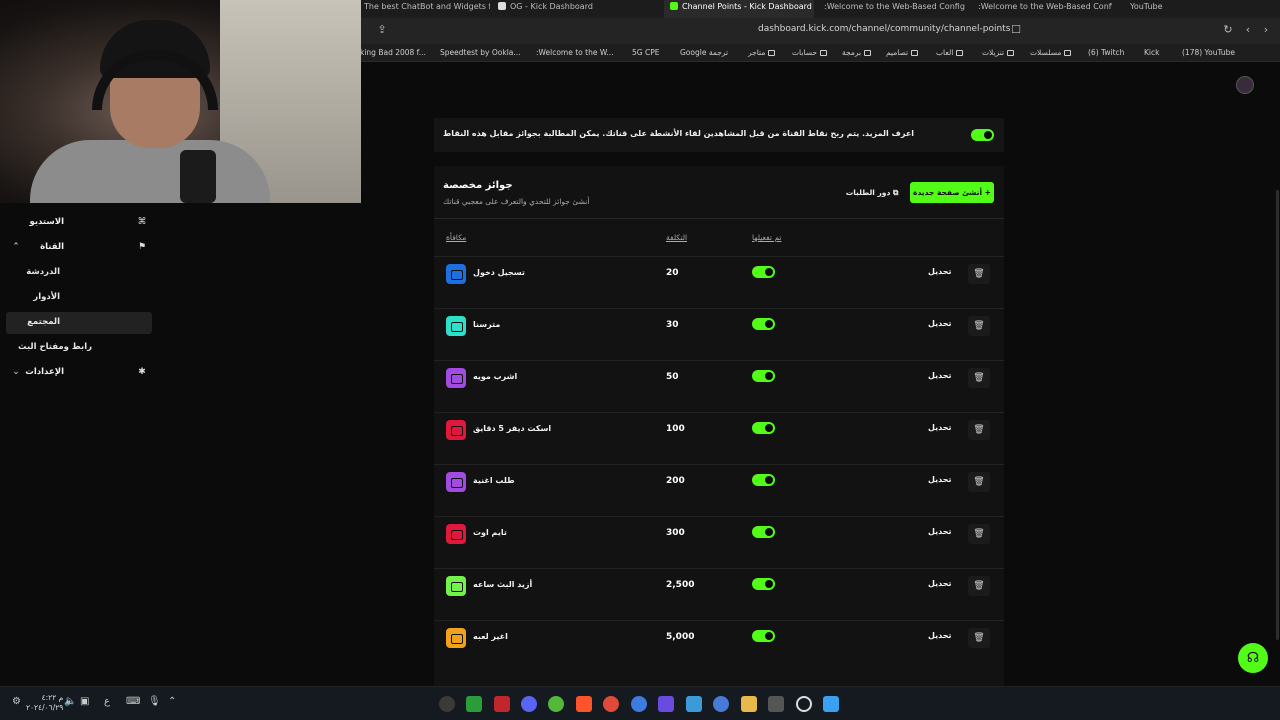 The image size is (1280, 720). Describe the element at coordinates (79, 223) in the screenshot. I see `sidebar-item-studio: ⌘ الاستديو` at that location.